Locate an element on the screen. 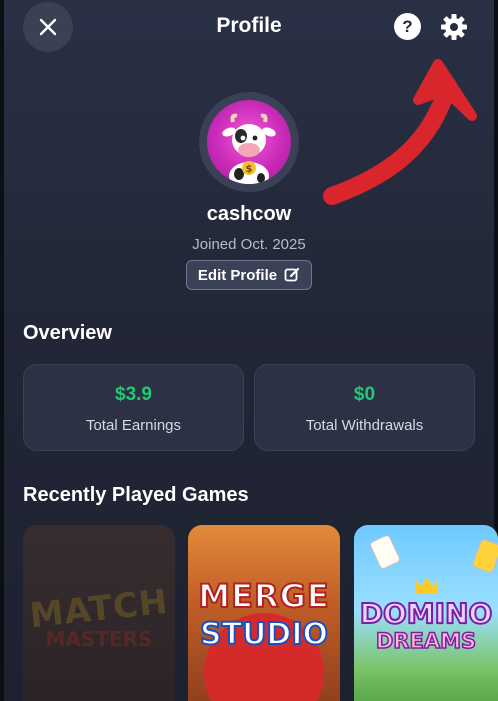 The width and height of the screenshot is (498, 701). overview-heading: Overview is located at coordinates (67, 333).